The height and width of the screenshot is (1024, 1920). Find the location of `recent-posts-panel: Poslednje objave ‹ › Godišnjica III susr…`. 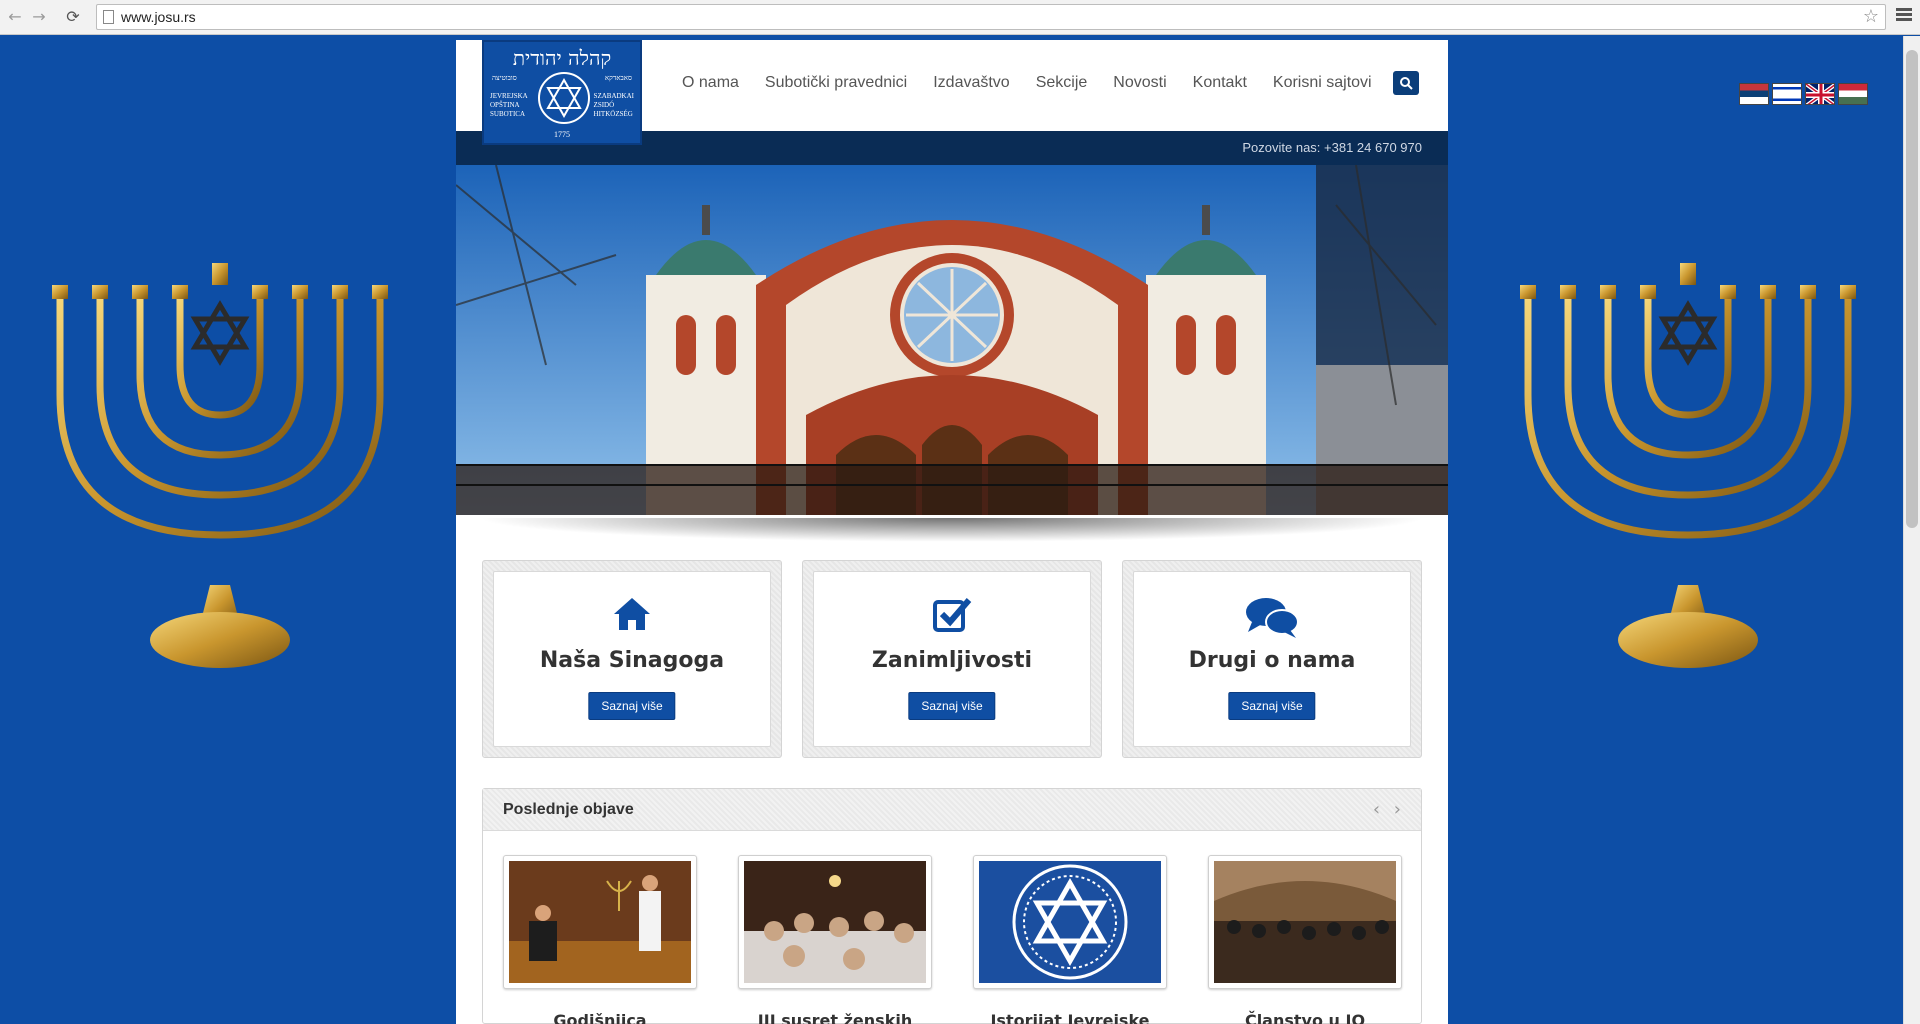

recent-posts-panel: Poslednje objave ‹ › Godišnjica III susr… is located at coordinates (952, 906).